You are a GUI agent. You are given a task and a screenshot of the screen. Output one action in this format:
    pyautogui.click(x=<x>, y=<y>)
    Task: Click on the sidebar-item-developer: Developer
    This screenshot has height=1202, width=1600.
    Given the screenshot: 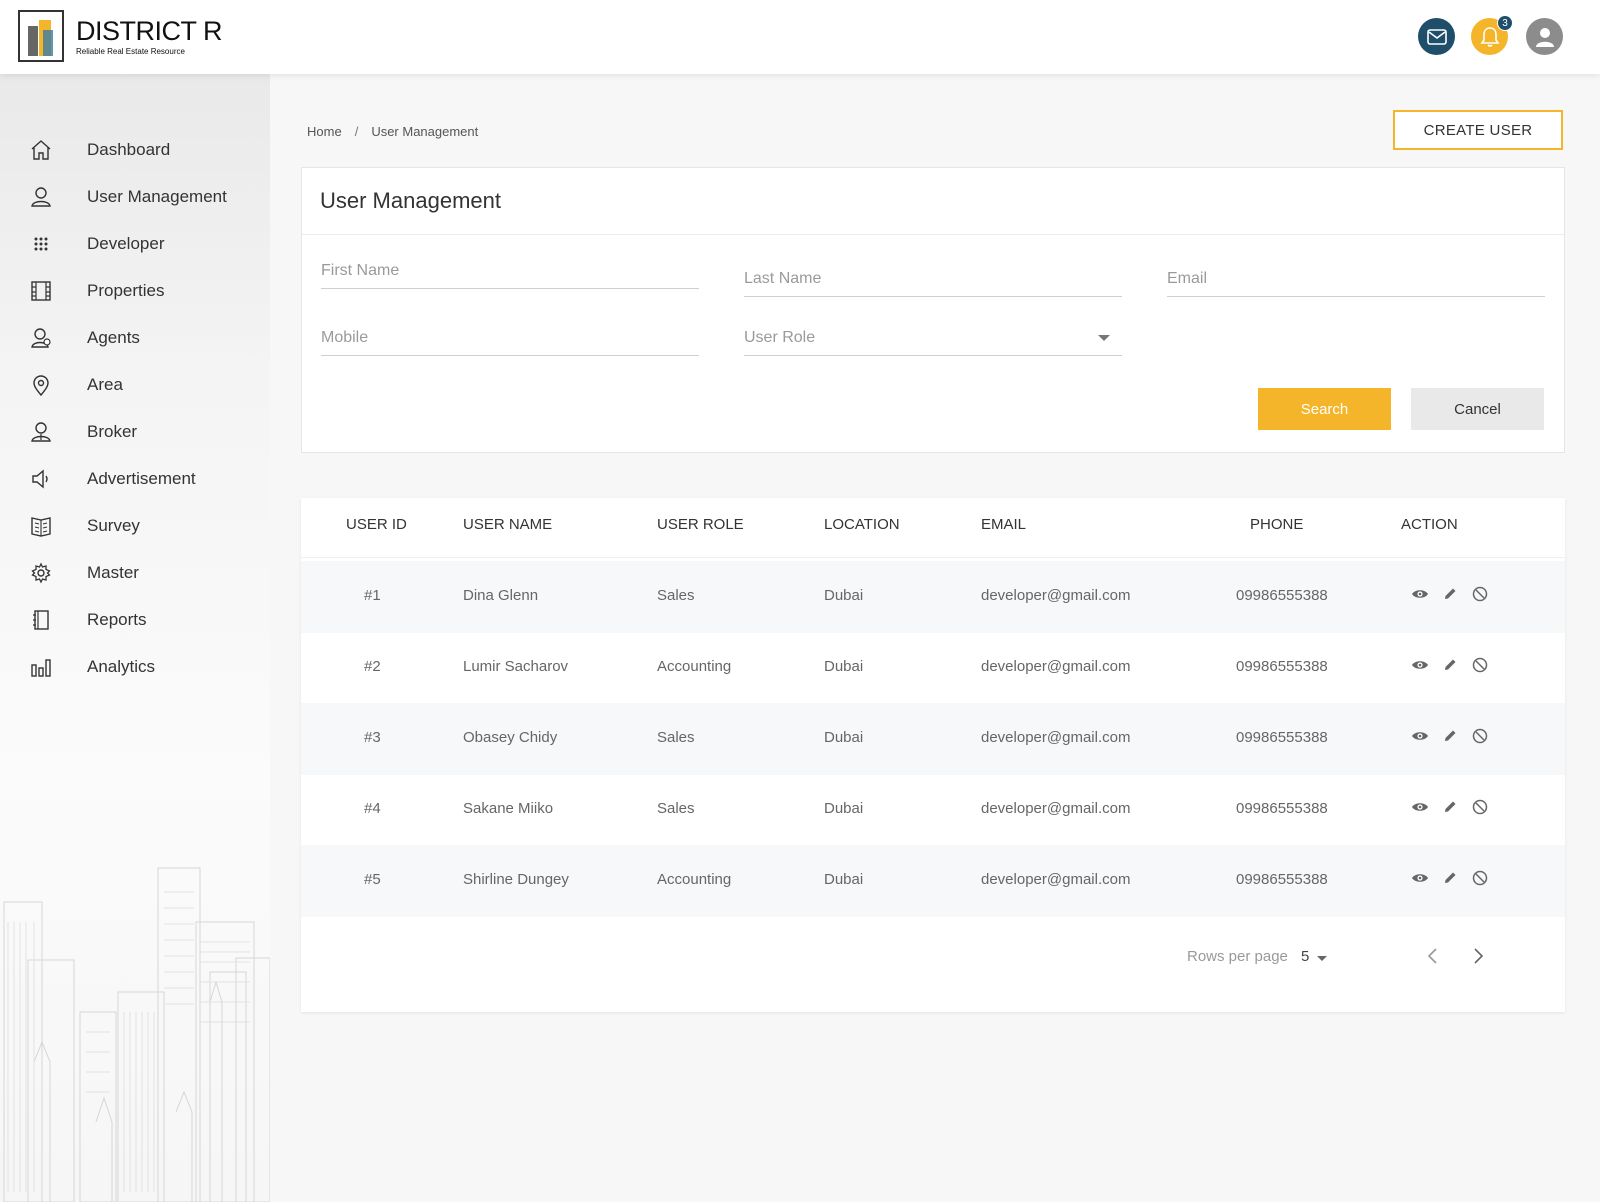 What is the action you would take?
    pyautogui.click(x=135, y=243)
    